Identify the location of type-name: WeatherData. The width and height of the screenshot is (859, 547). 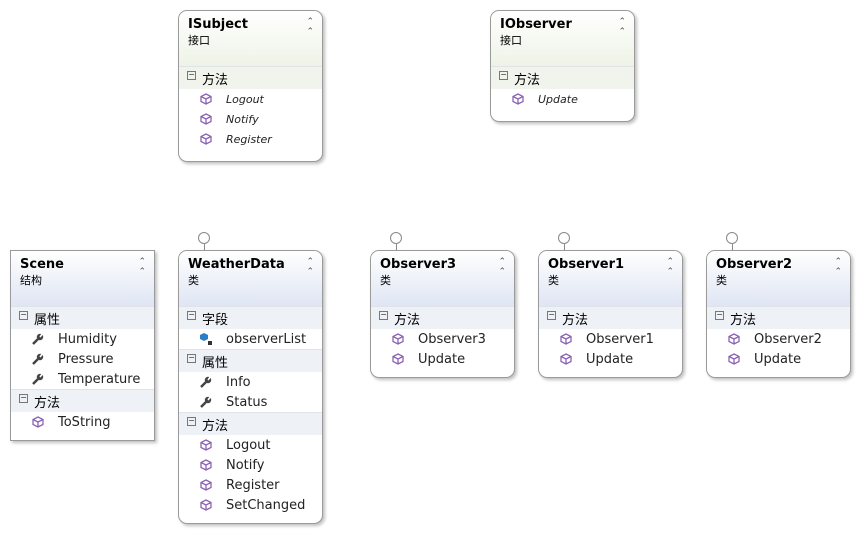
(236, 264).